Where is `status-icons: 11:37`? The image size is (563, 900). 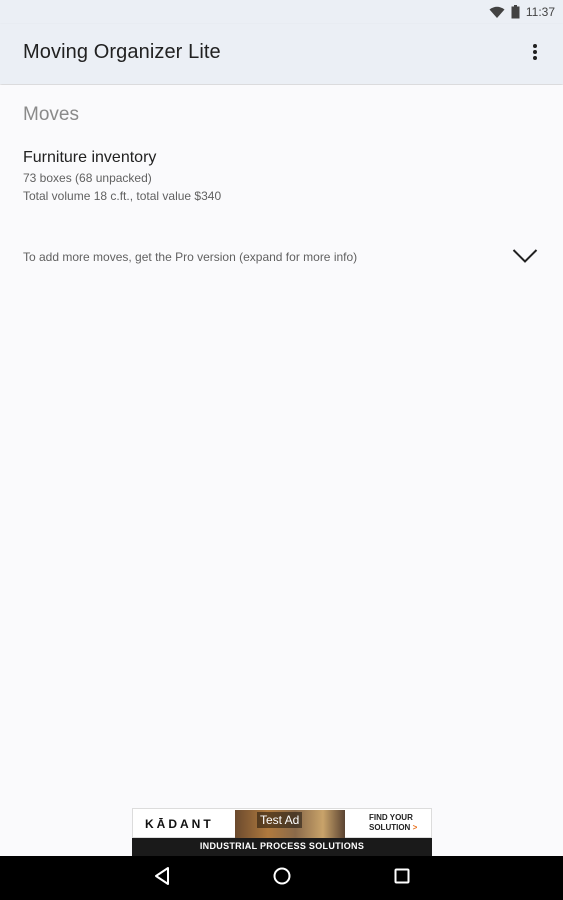
status-icons: 11:37 is located at coordinates (522, 12).